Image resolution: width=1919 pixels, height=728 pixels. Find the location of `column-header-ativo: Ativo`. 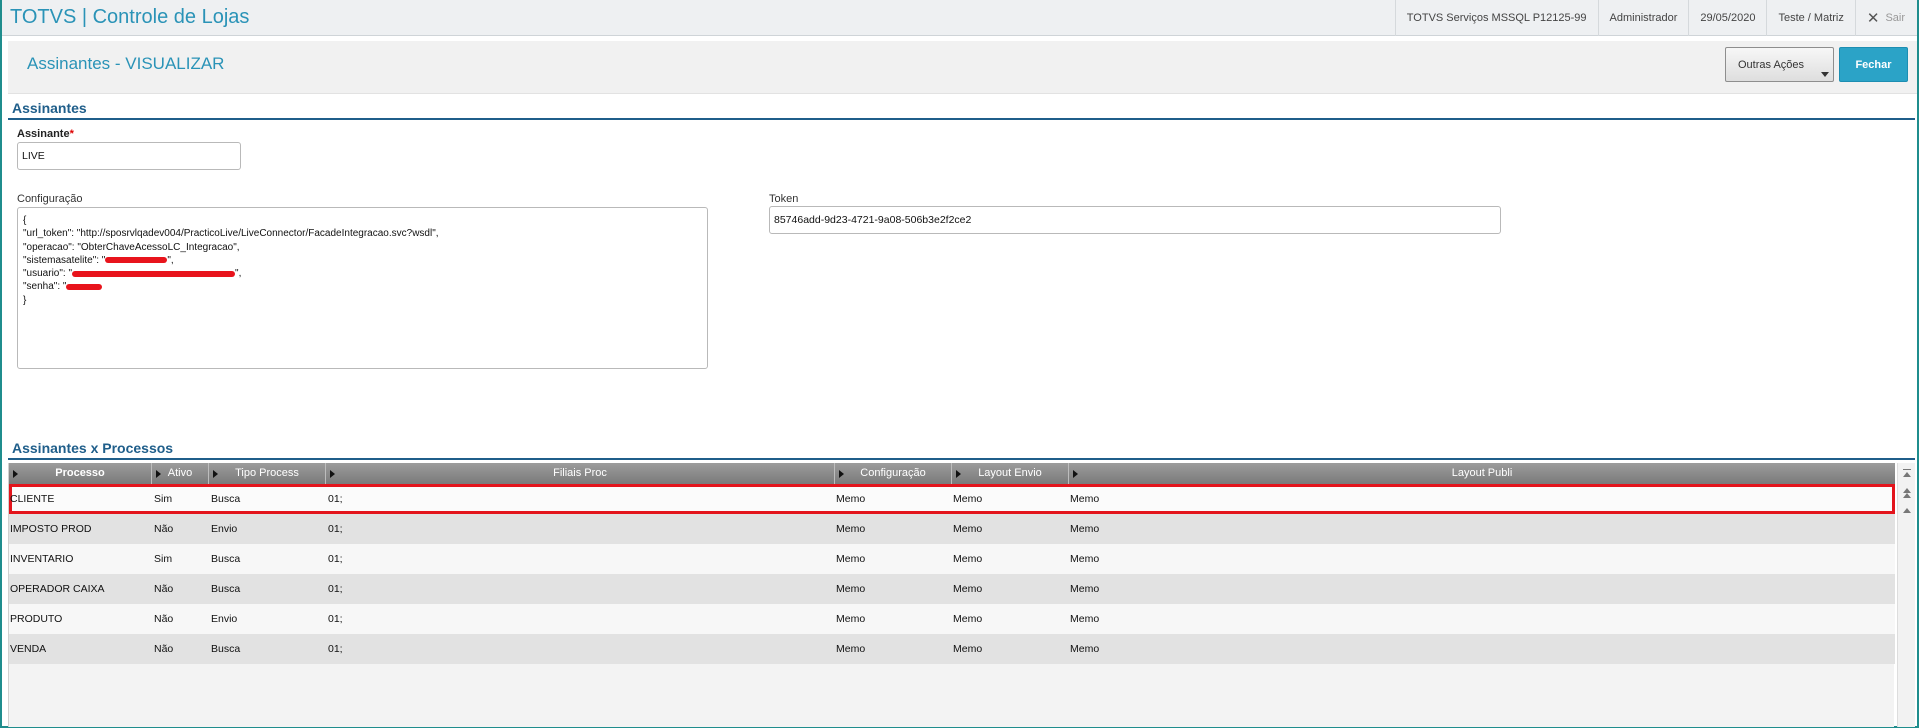

column-header-ativo: Ativo is located at coordinates (180, 473).